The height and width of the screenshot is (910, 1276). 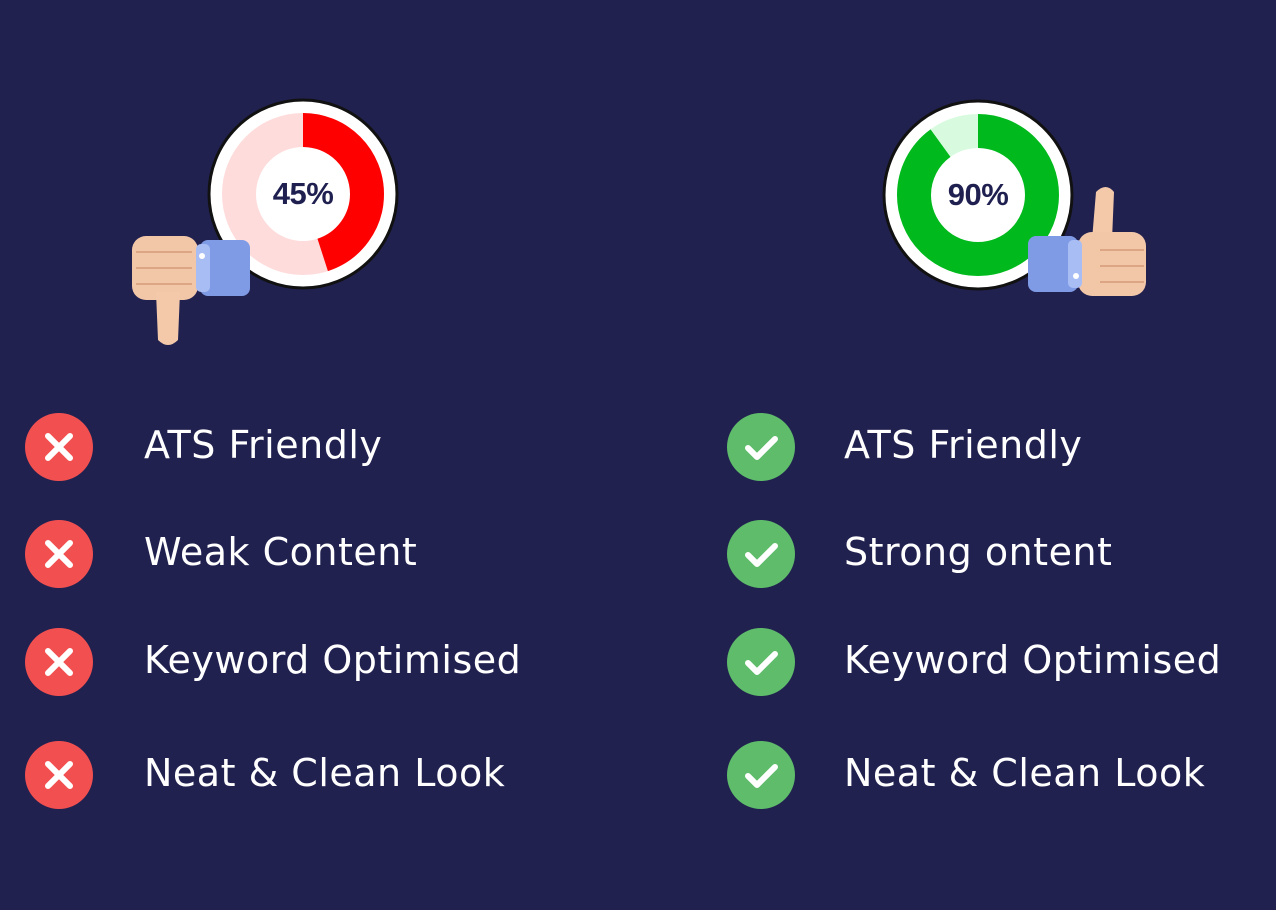 What do you see at coordinates (281, 552) in the screenshot?
I see `list-item-label: Weak Content` at bounding box center [281, 552].